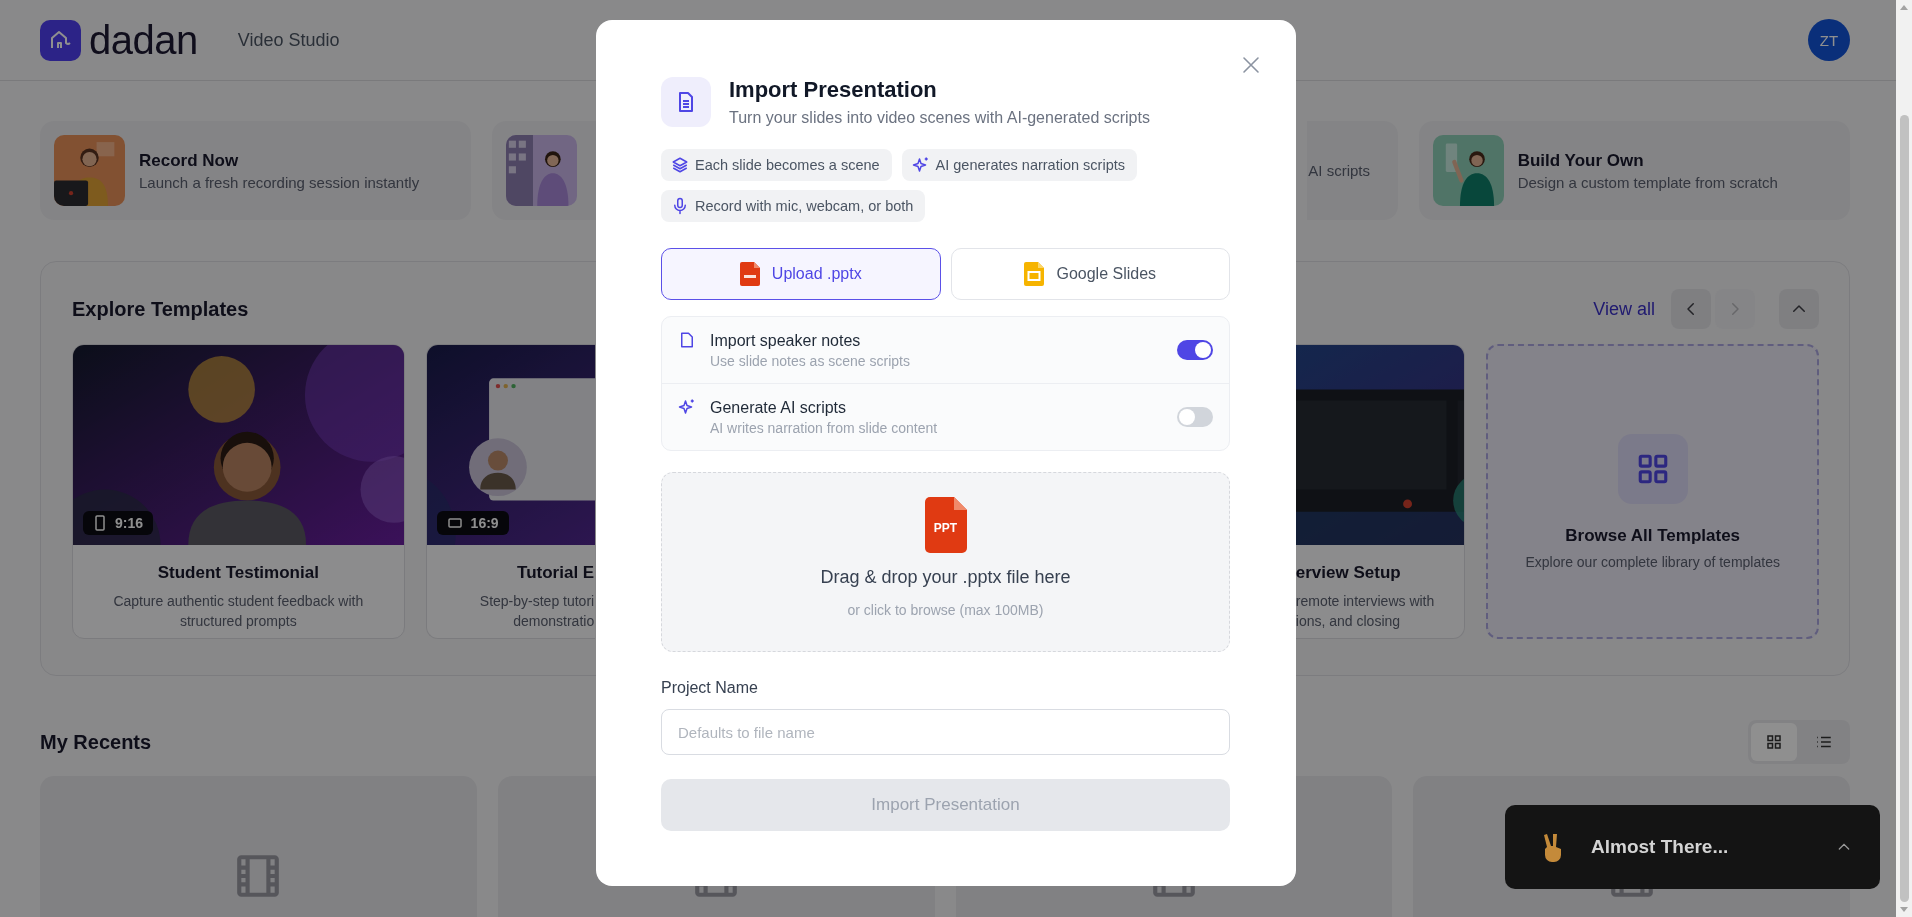 The width and height of the screenshot is (1912, 917). Describe the element at coordinates (1653, 535) in the screenshot. I see `browse-title: Browse All Templates` at that location.